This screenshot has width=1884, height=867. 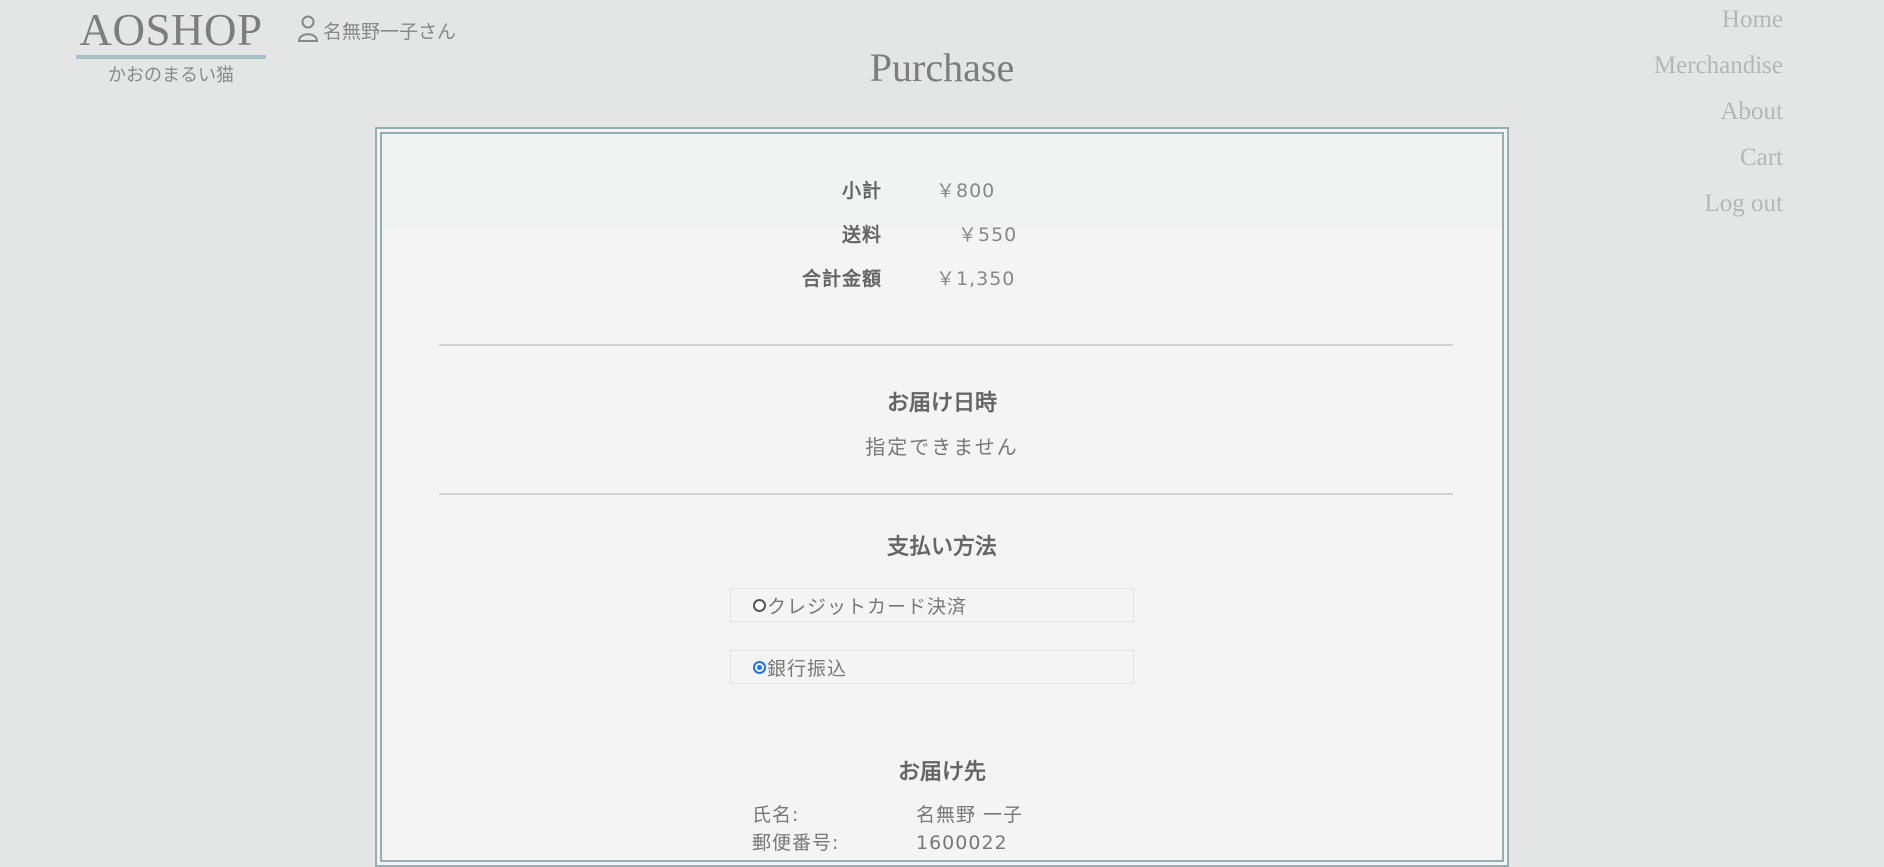 What do you see at coordinates (1718, 165) in the screenshot?
I see `nav-cart: Cart` at bounding box center [1718, 165].